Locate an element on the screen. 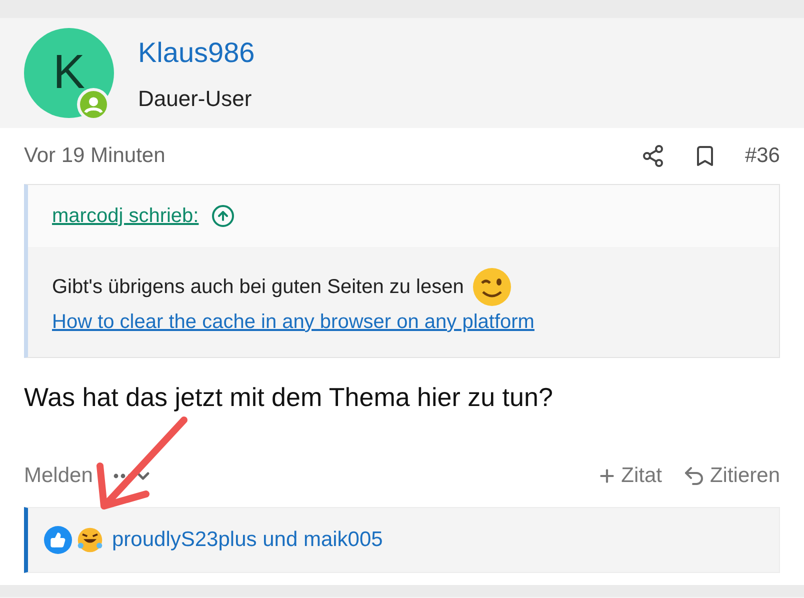 The image size is (804, 598). post-action-link: Zitieren is located at coordinates (731, 476).